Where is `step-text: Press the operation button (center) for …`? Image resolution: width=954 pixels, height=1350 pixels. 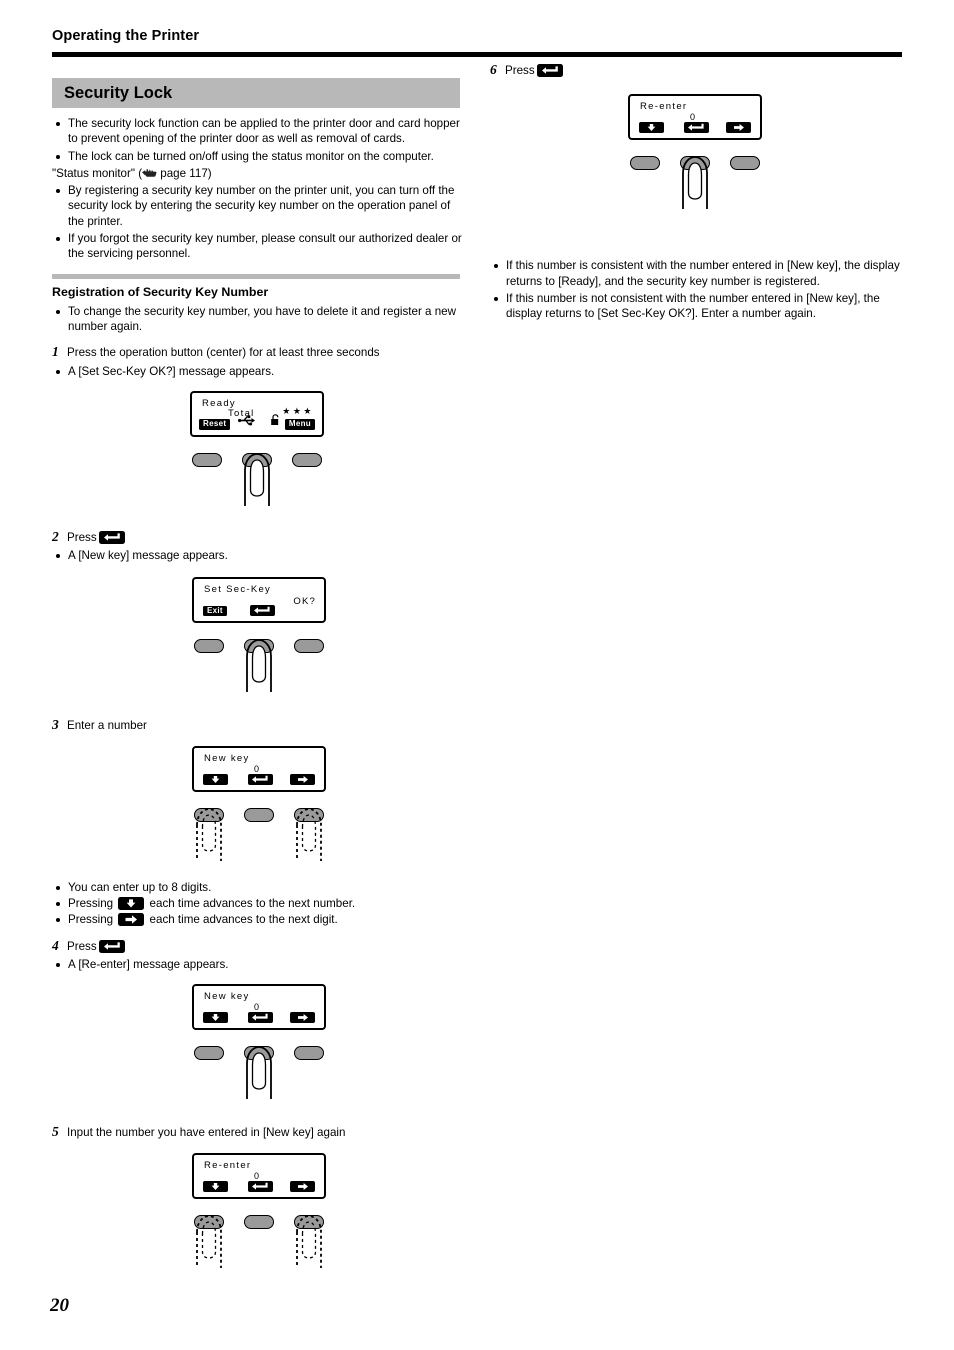
step-text: Press the operation button (center) for … is located at coordinates (223, 353).